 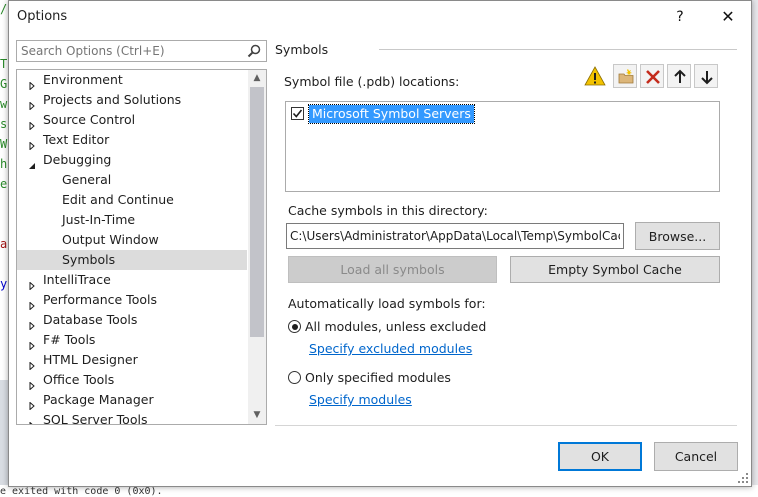 I want to click on tree-item-label: IntelliTrace, so click(x=77, y=279).